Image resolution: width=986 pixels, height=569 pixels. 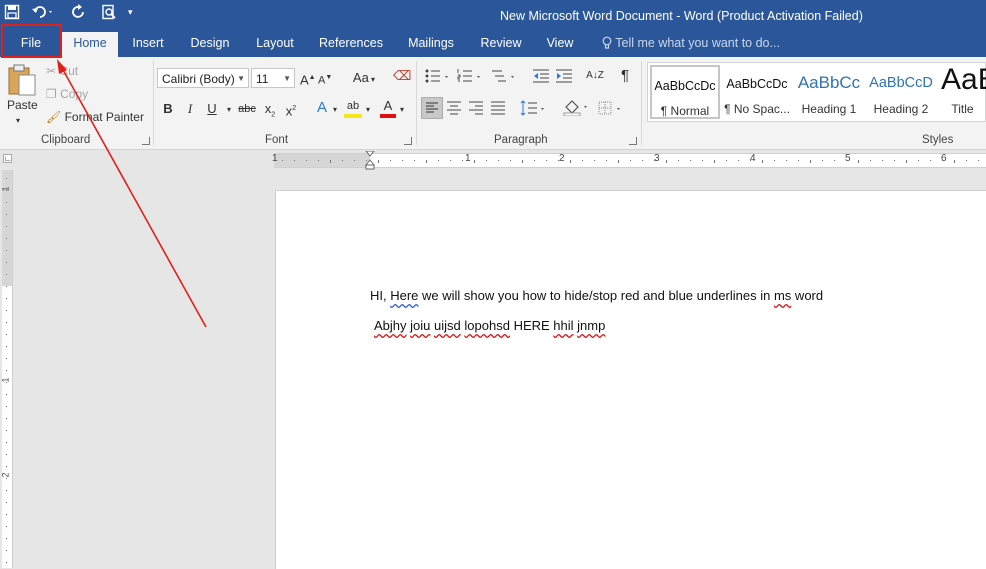 What do you see at coordinates (212, 109) in the screenshot?
I see `underline-button: U` at bounding box center [212, 109].